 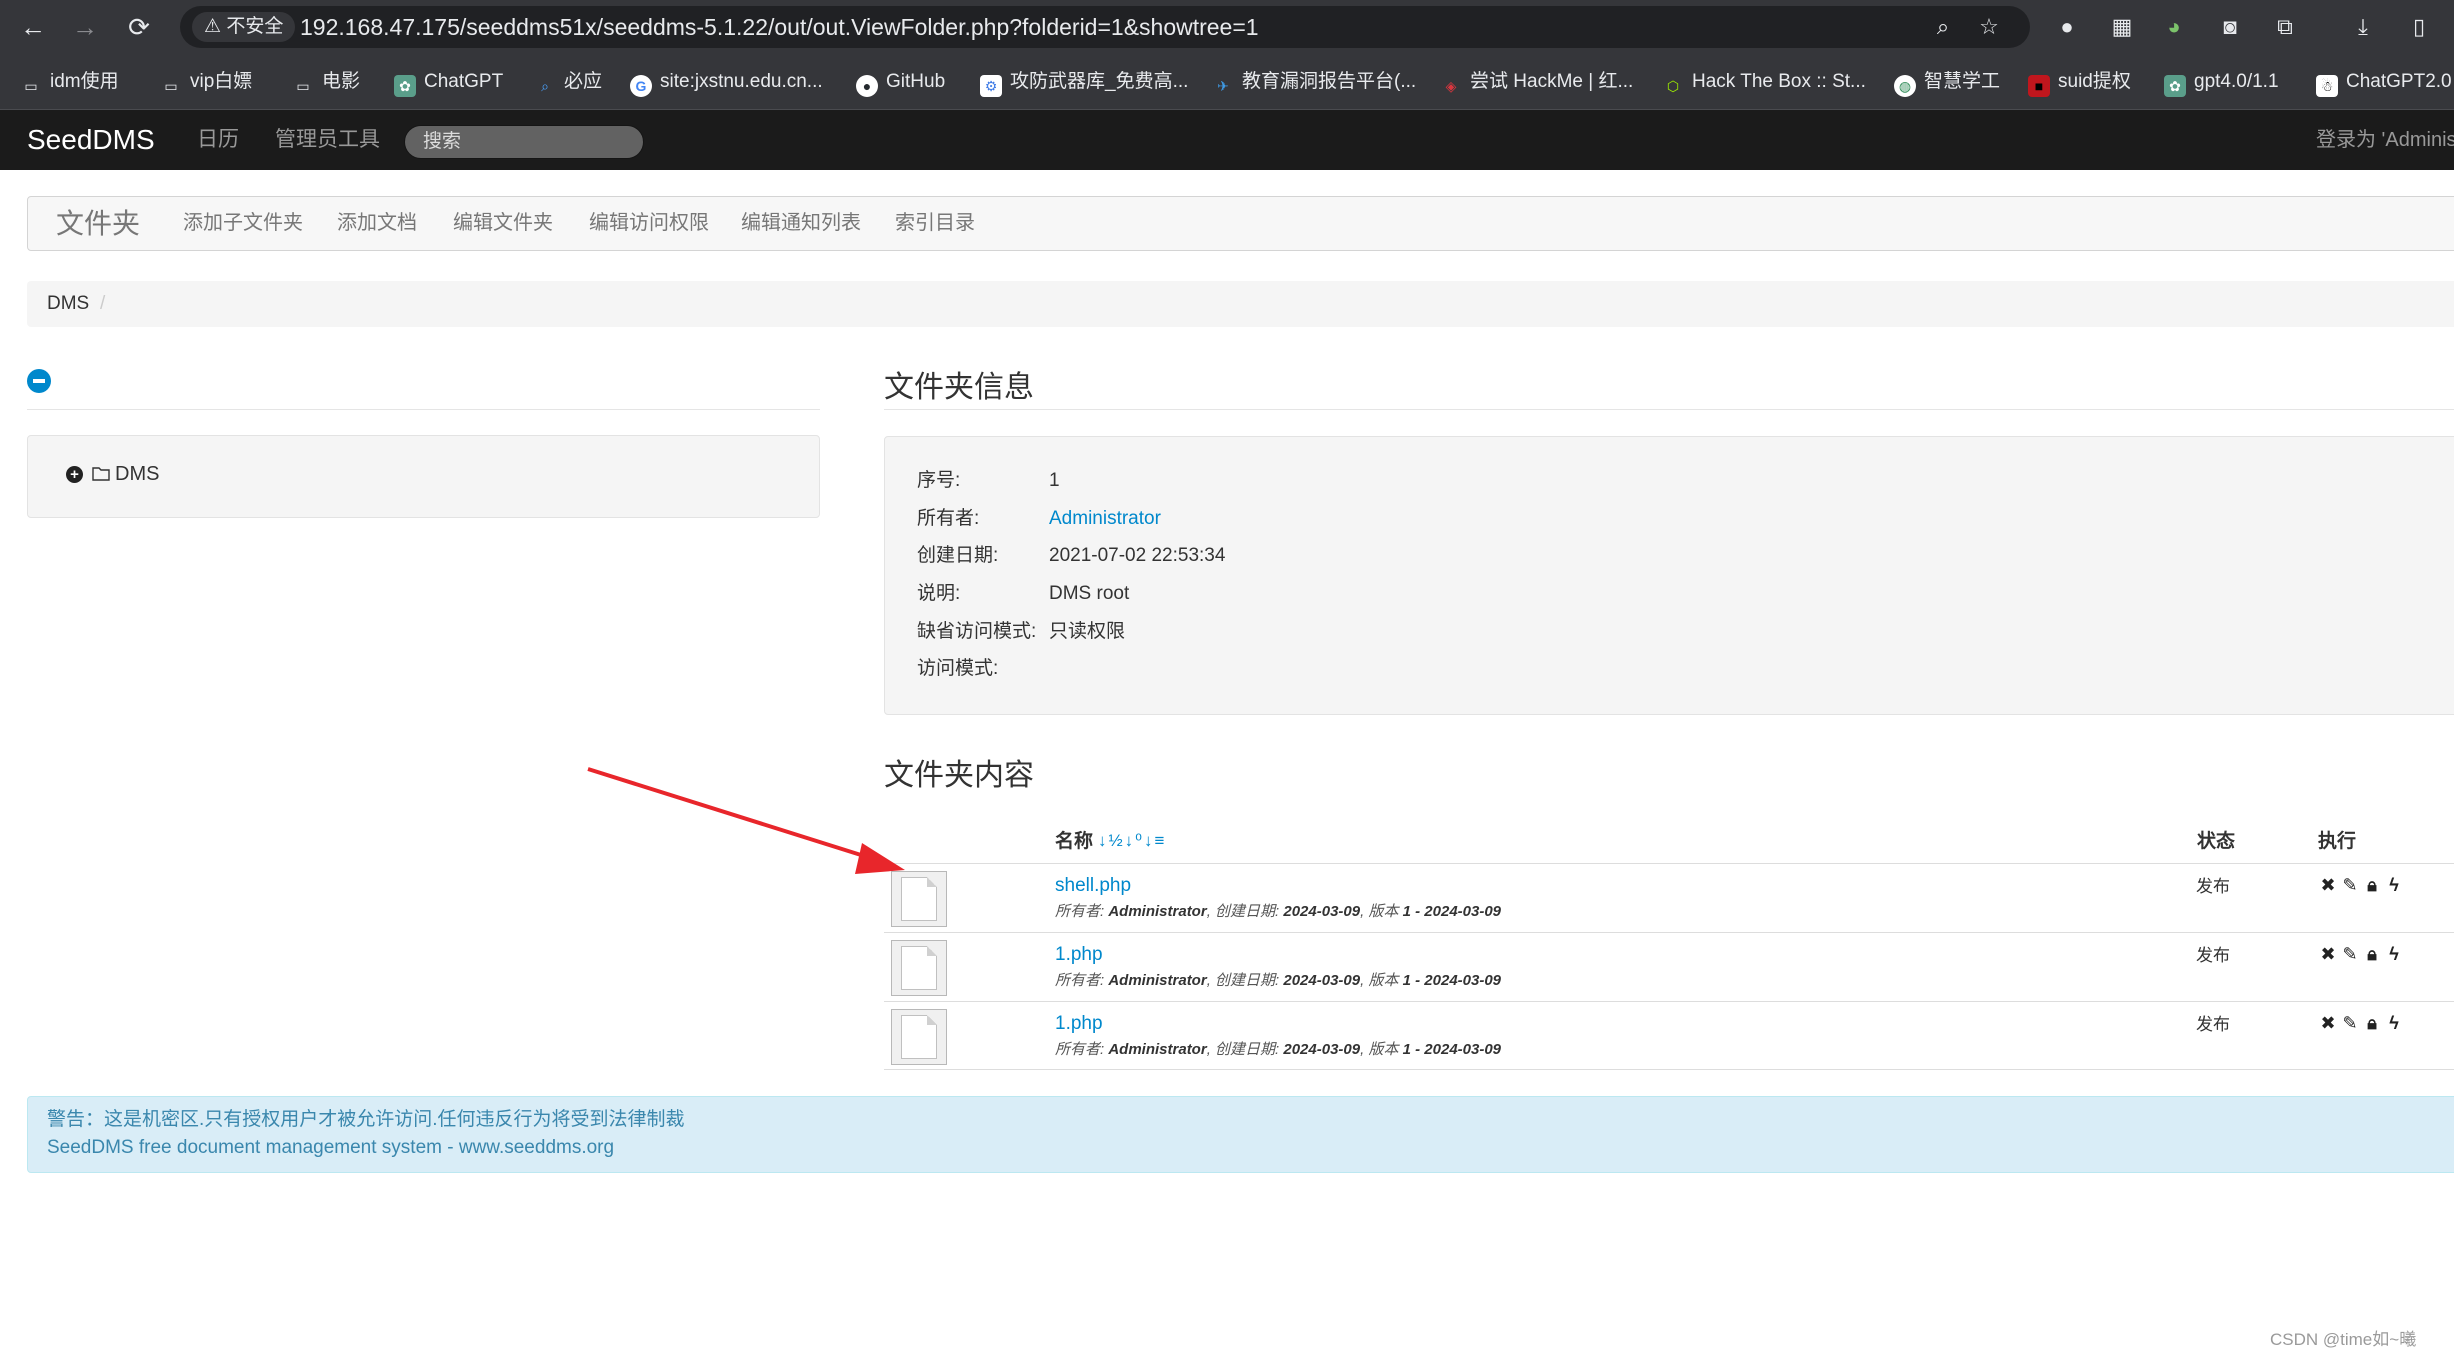 I want to click on bookmark-item: ◍ 智慧学工, so click(x=1947, y=82).